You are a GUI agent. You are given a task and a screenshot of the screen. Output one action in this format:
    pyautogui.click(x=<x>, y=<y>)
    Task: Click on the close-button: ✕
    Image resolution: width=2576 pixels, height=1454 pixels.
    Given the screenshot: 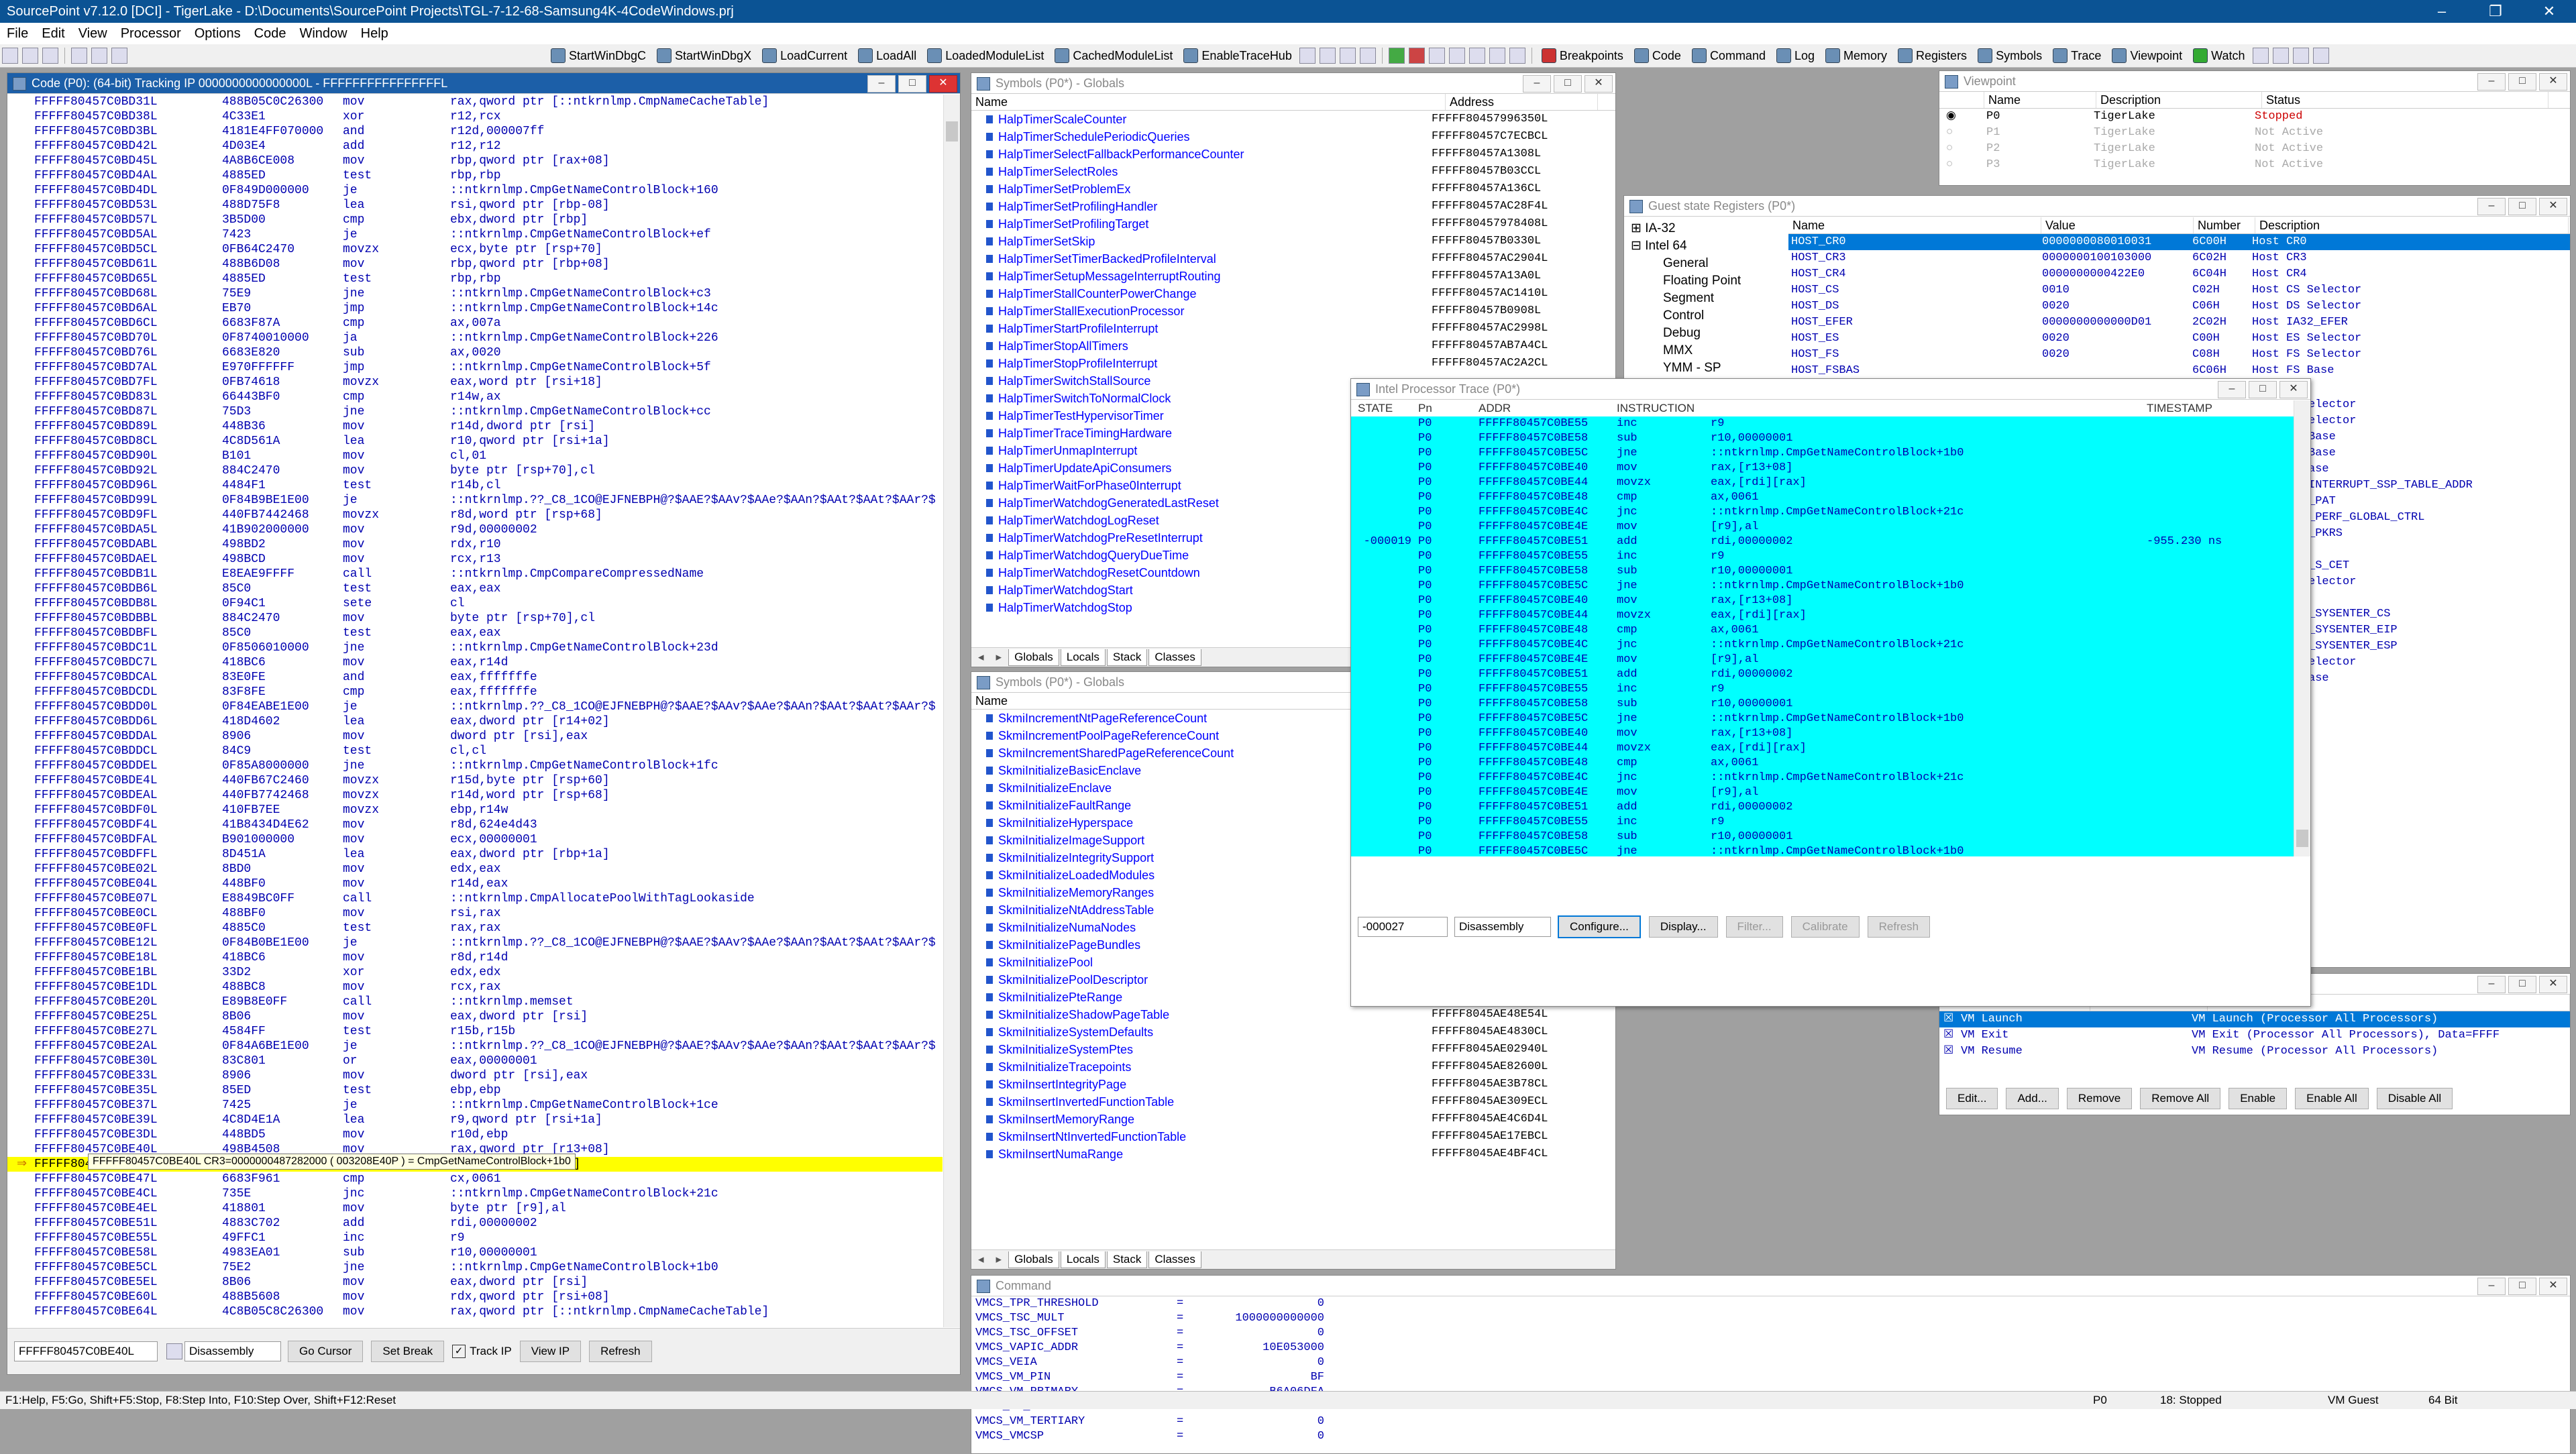 What is the action you would take?
    pyautogui.click(x=2549, y=11)
    